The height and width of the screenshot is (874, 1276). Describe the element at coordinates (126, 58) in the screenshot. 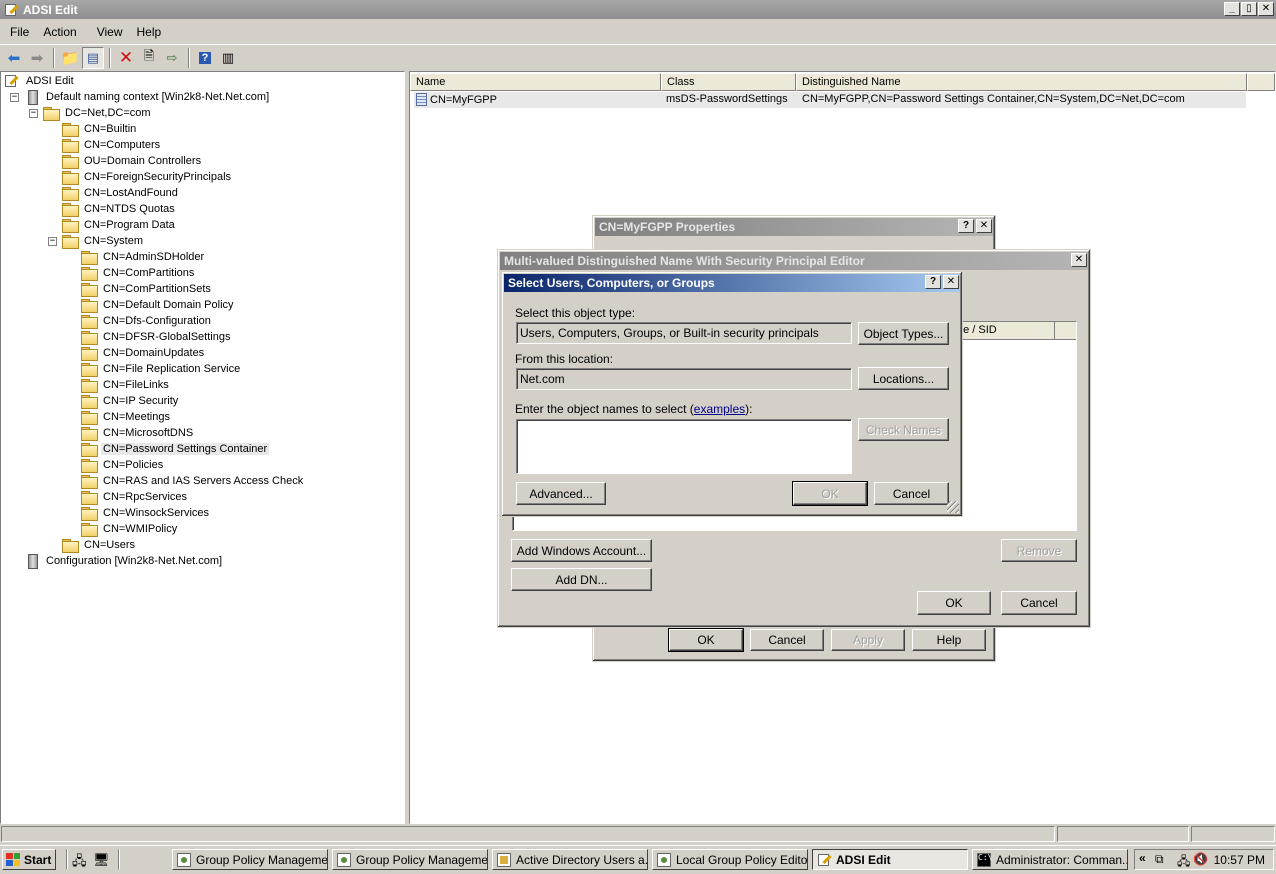

I see `delete-button: ✕` at that location.